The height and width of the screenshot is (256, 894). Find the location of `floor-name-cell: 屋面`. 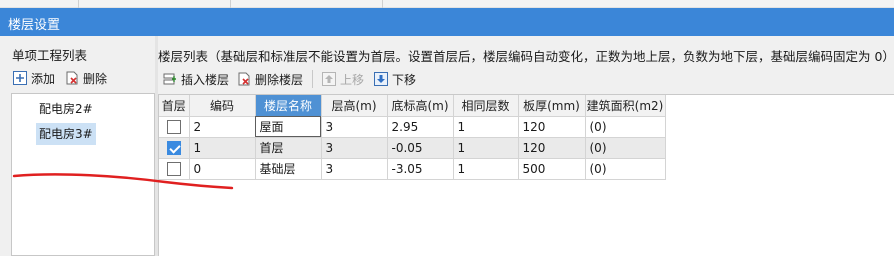

floor-name-cell: 屋面 is located at coordinates (288, 127).